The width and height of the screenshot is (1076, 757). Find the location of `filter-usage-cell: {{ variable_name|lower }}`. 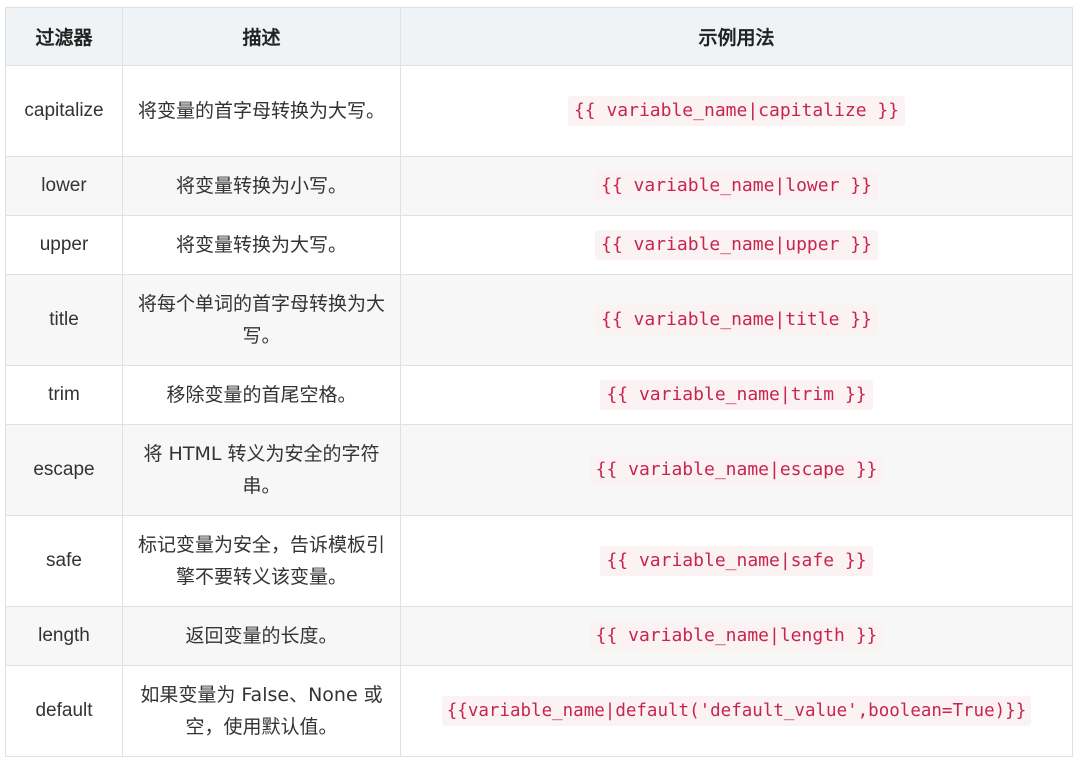

filter-usage-cell: {{ variable_name|lower }} is located at coordinates (736, 186).